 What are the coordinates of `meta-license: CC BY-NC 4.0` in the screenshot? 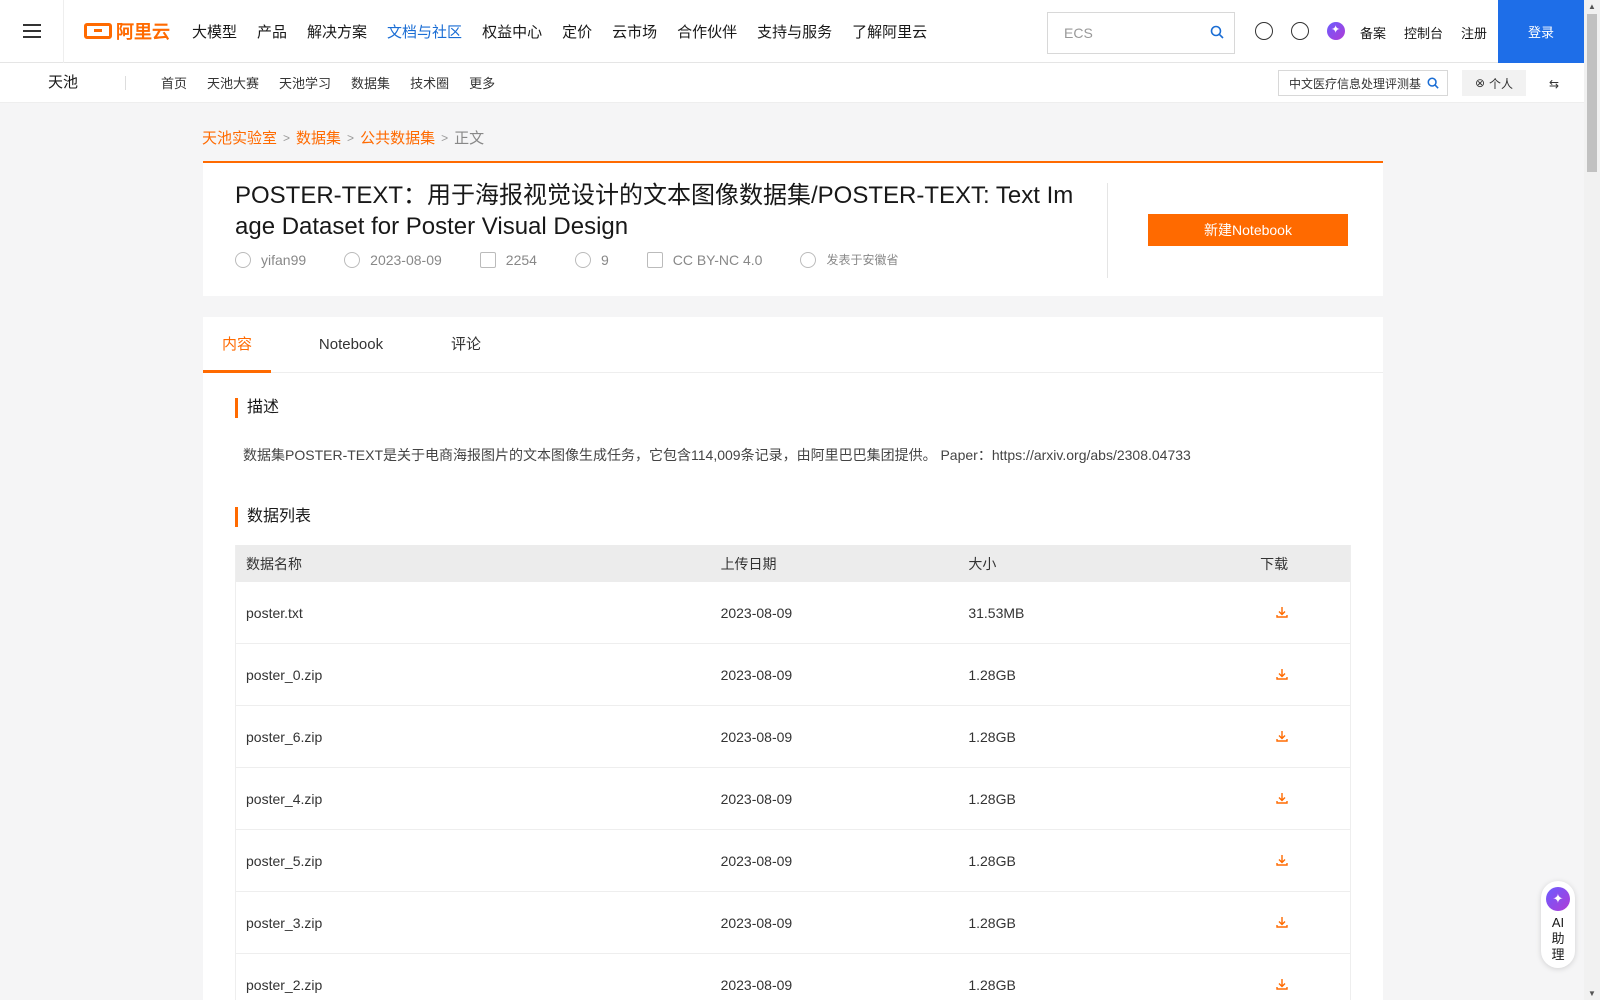 It's located at (704, 259).